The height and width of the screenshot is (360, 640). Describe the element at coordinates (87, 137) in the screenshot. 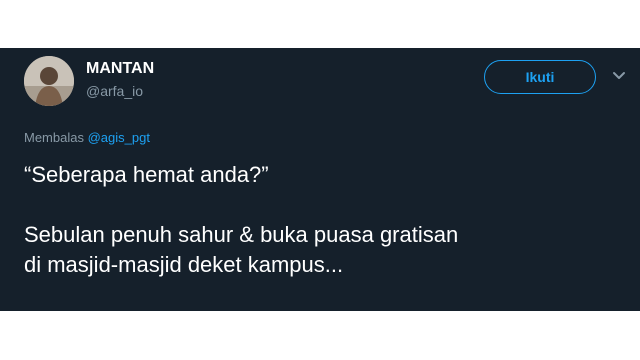

I see `reply-context: Membalas @agis_pgt` at that location.